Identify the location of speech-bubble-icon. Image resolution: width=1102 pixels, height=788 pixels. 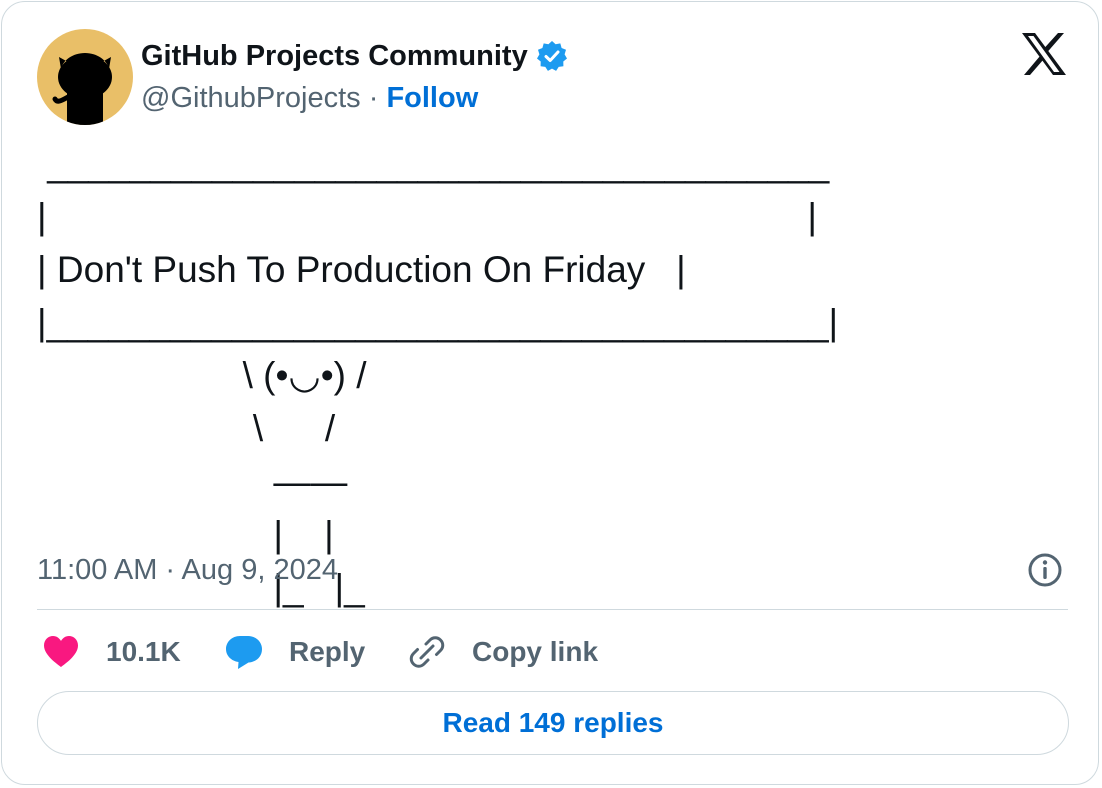
(244, 652).